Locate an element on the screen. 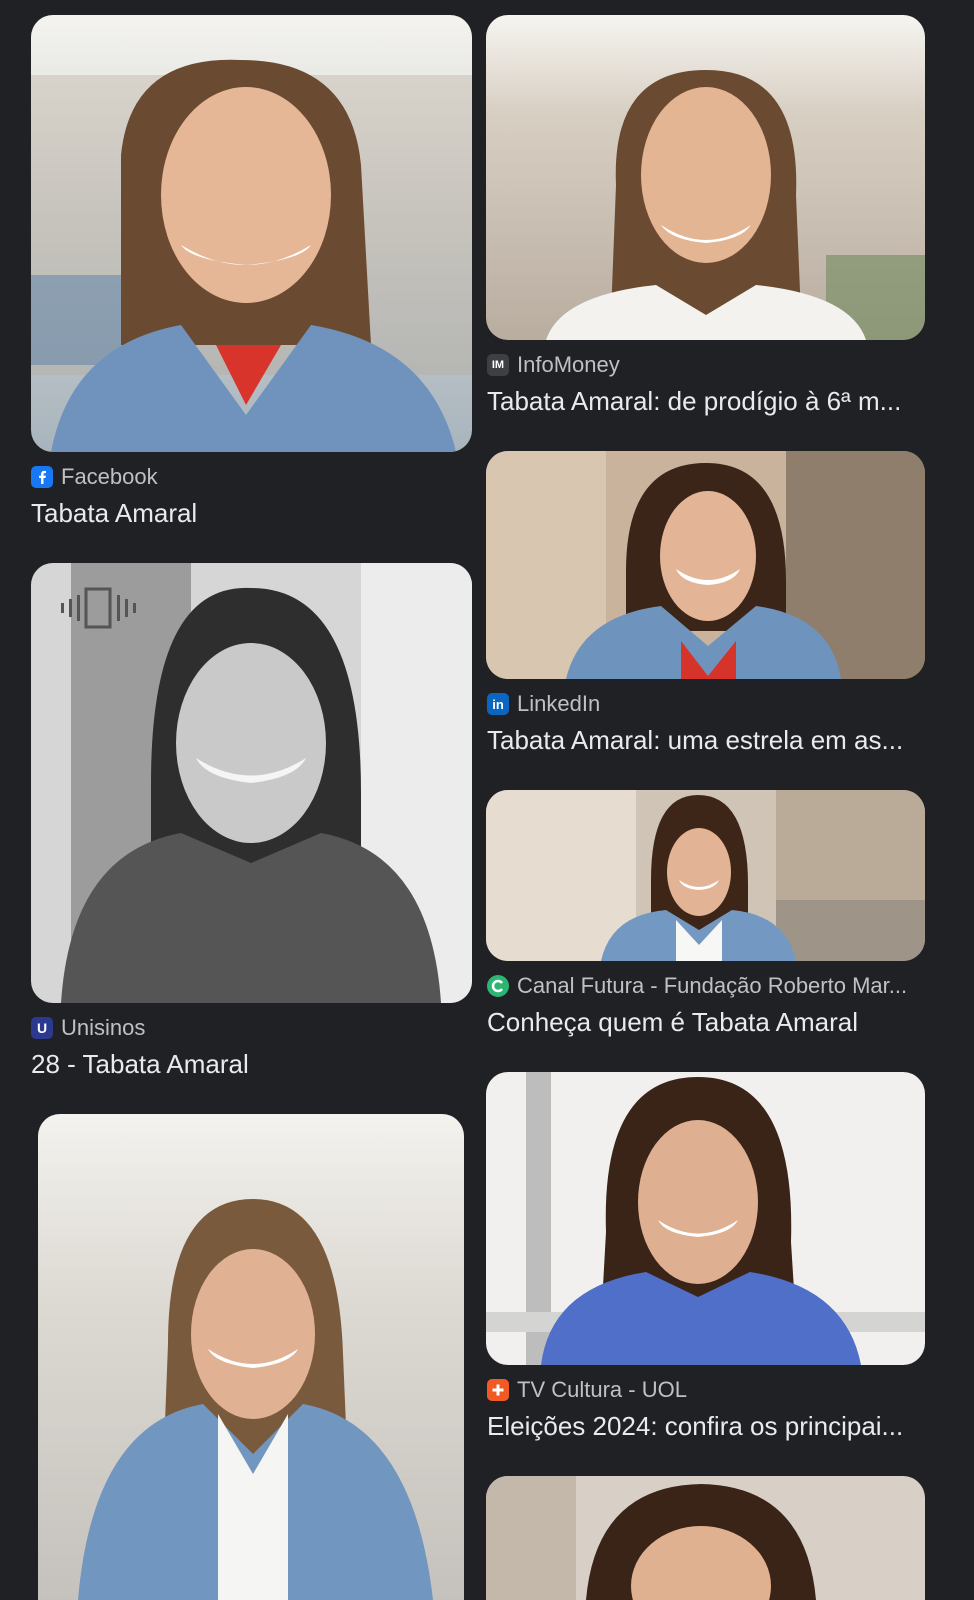 The image size is (974, 1600). result-source-linkedin: in LinkedIn is located at coordinates (543, 704).